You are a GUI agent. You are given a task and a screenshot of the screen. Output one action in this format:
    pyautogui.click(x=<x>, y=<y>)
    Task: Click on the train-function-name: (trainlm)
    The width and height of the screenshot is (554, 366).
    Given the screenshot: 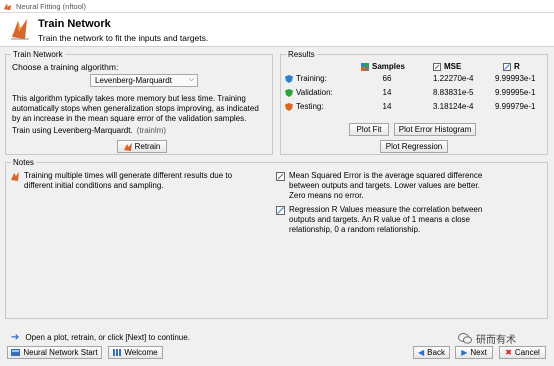 What is the action you would take?
    pyautogui.click(x=151, y=130)
    